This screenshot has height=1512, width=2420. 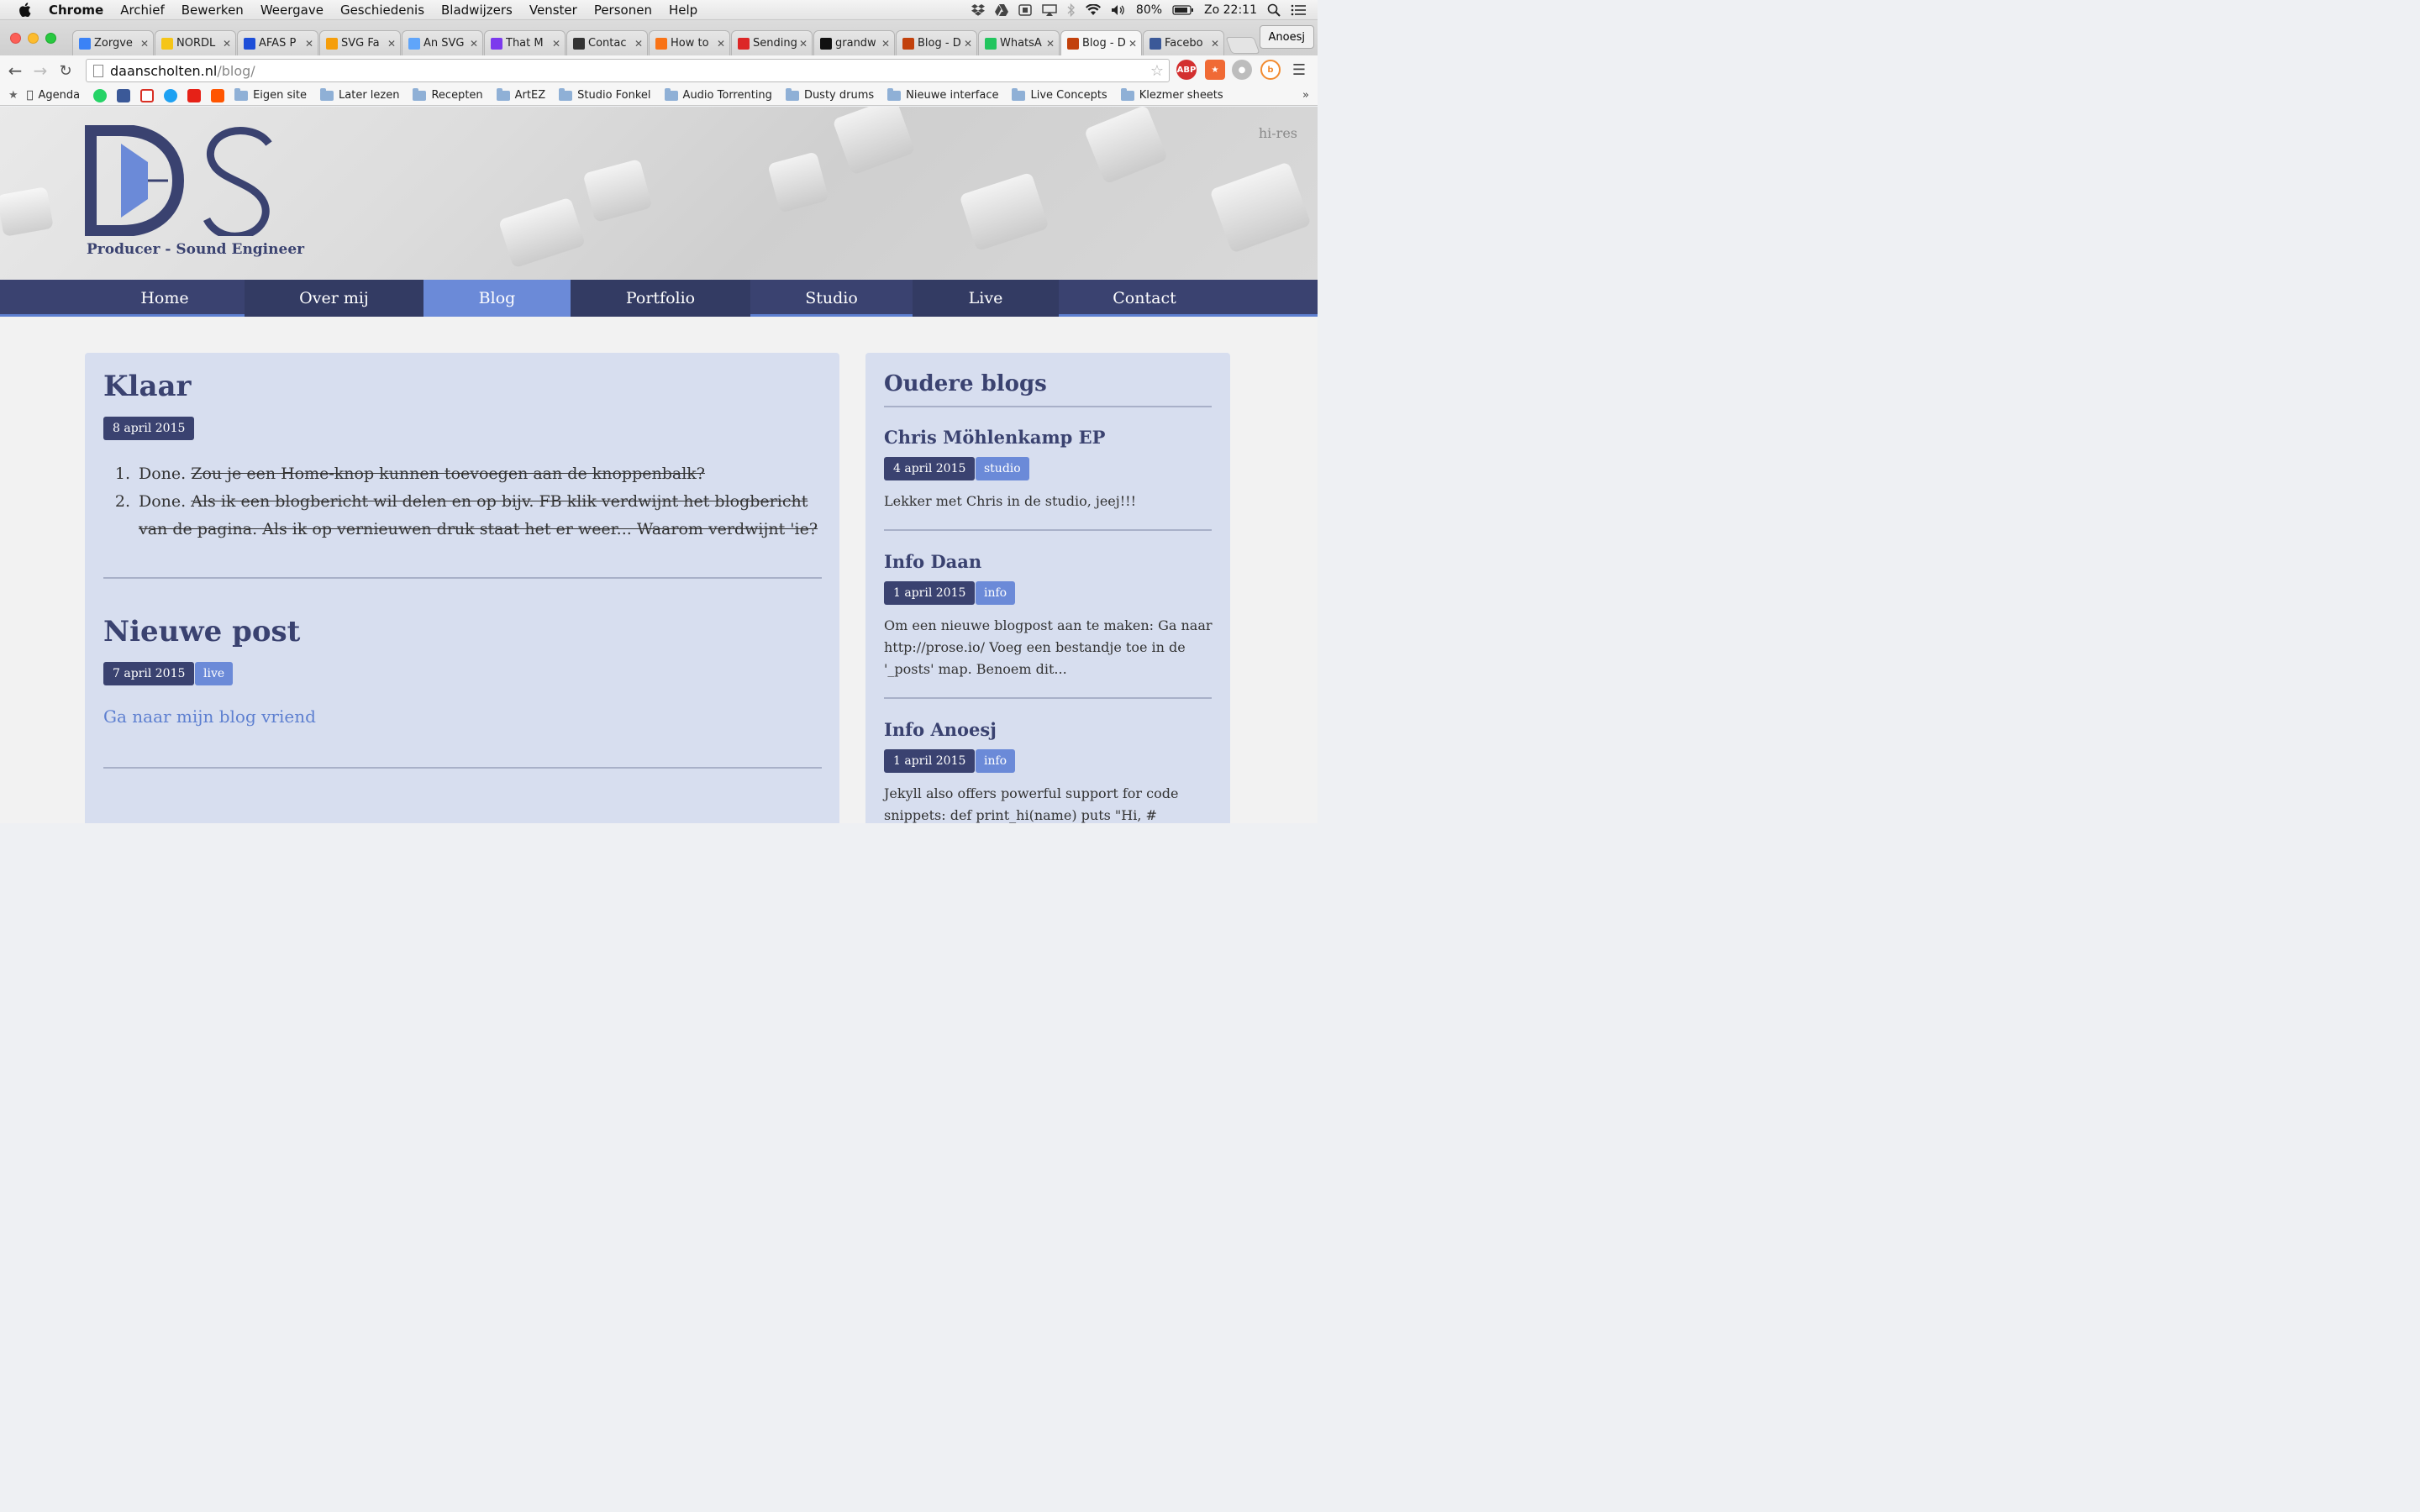 What do you see at coordinates (15, 70) in the screenshot?
I see `back-arrow-icon: ←` at bounding box center [15, 70].